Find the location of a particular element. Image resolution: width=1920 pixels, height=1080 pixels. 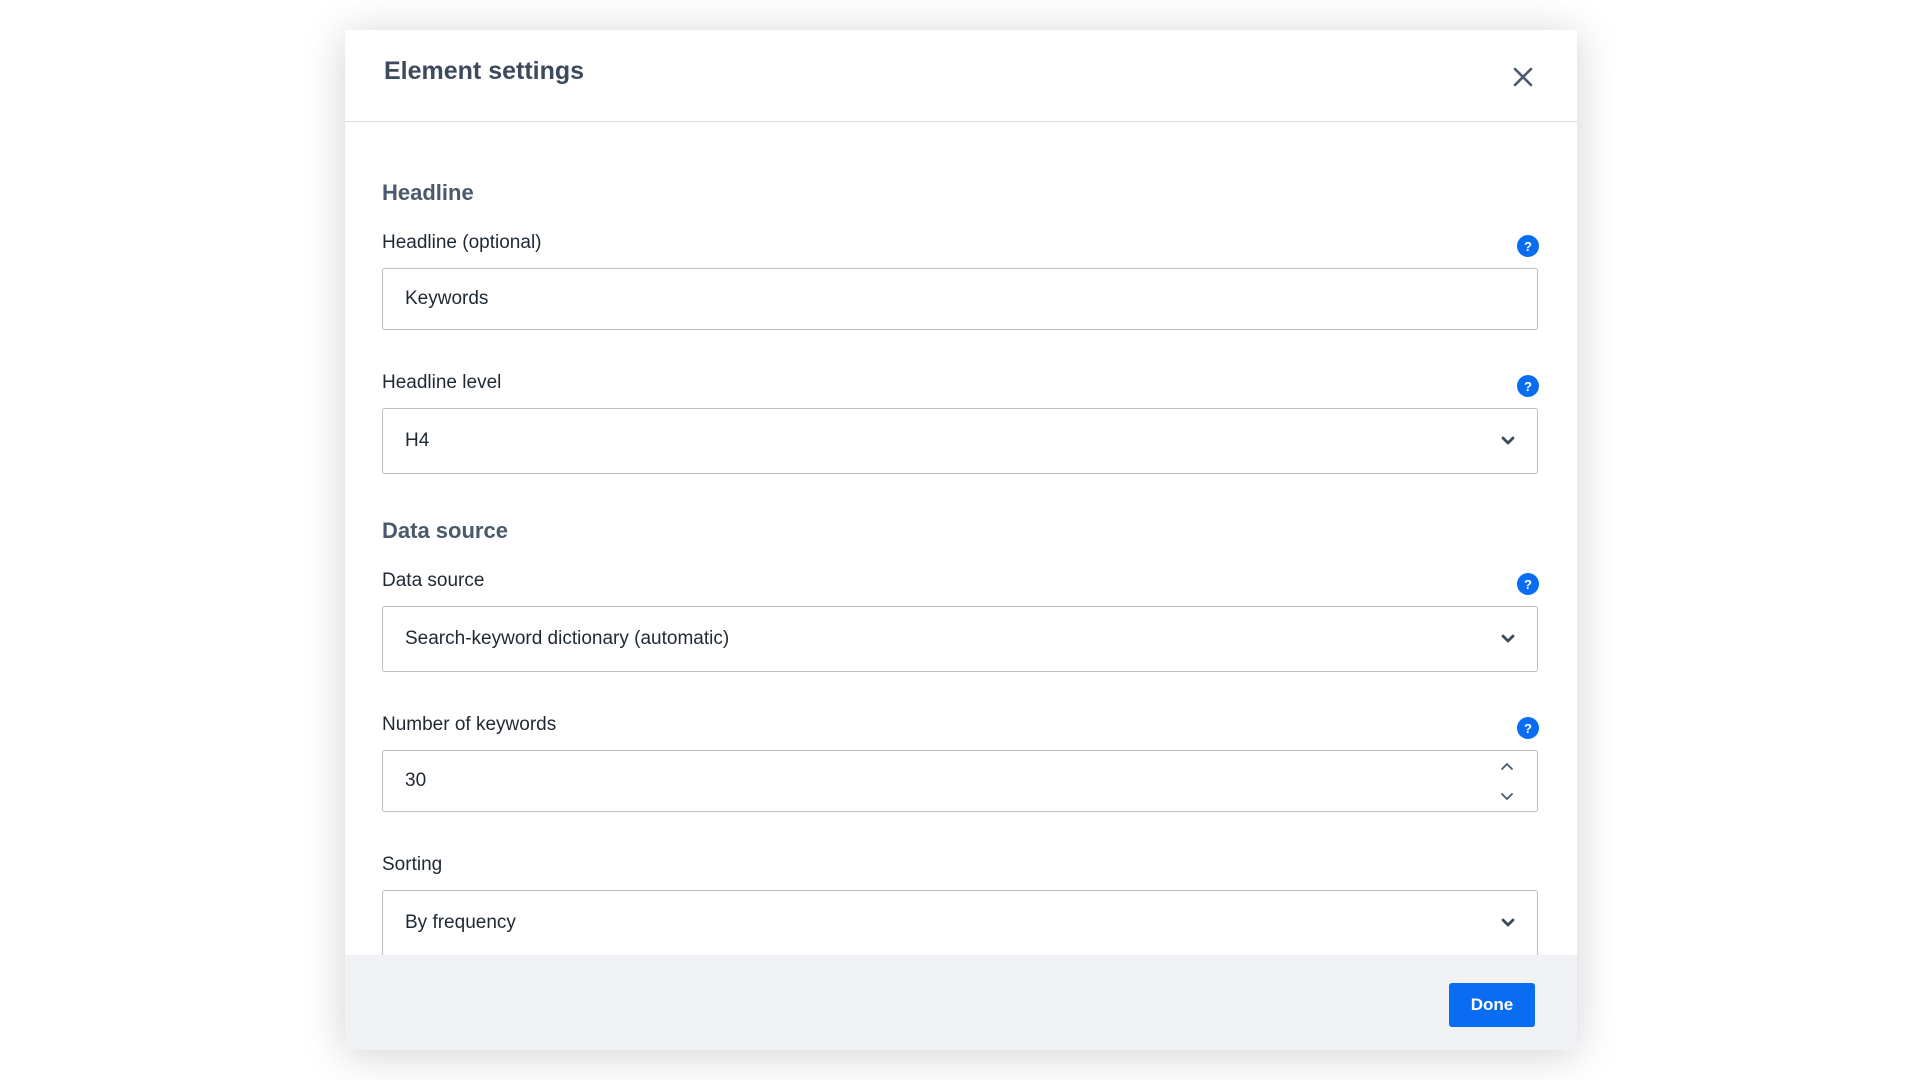

headline-input-field is located at coordinates (971, 299).